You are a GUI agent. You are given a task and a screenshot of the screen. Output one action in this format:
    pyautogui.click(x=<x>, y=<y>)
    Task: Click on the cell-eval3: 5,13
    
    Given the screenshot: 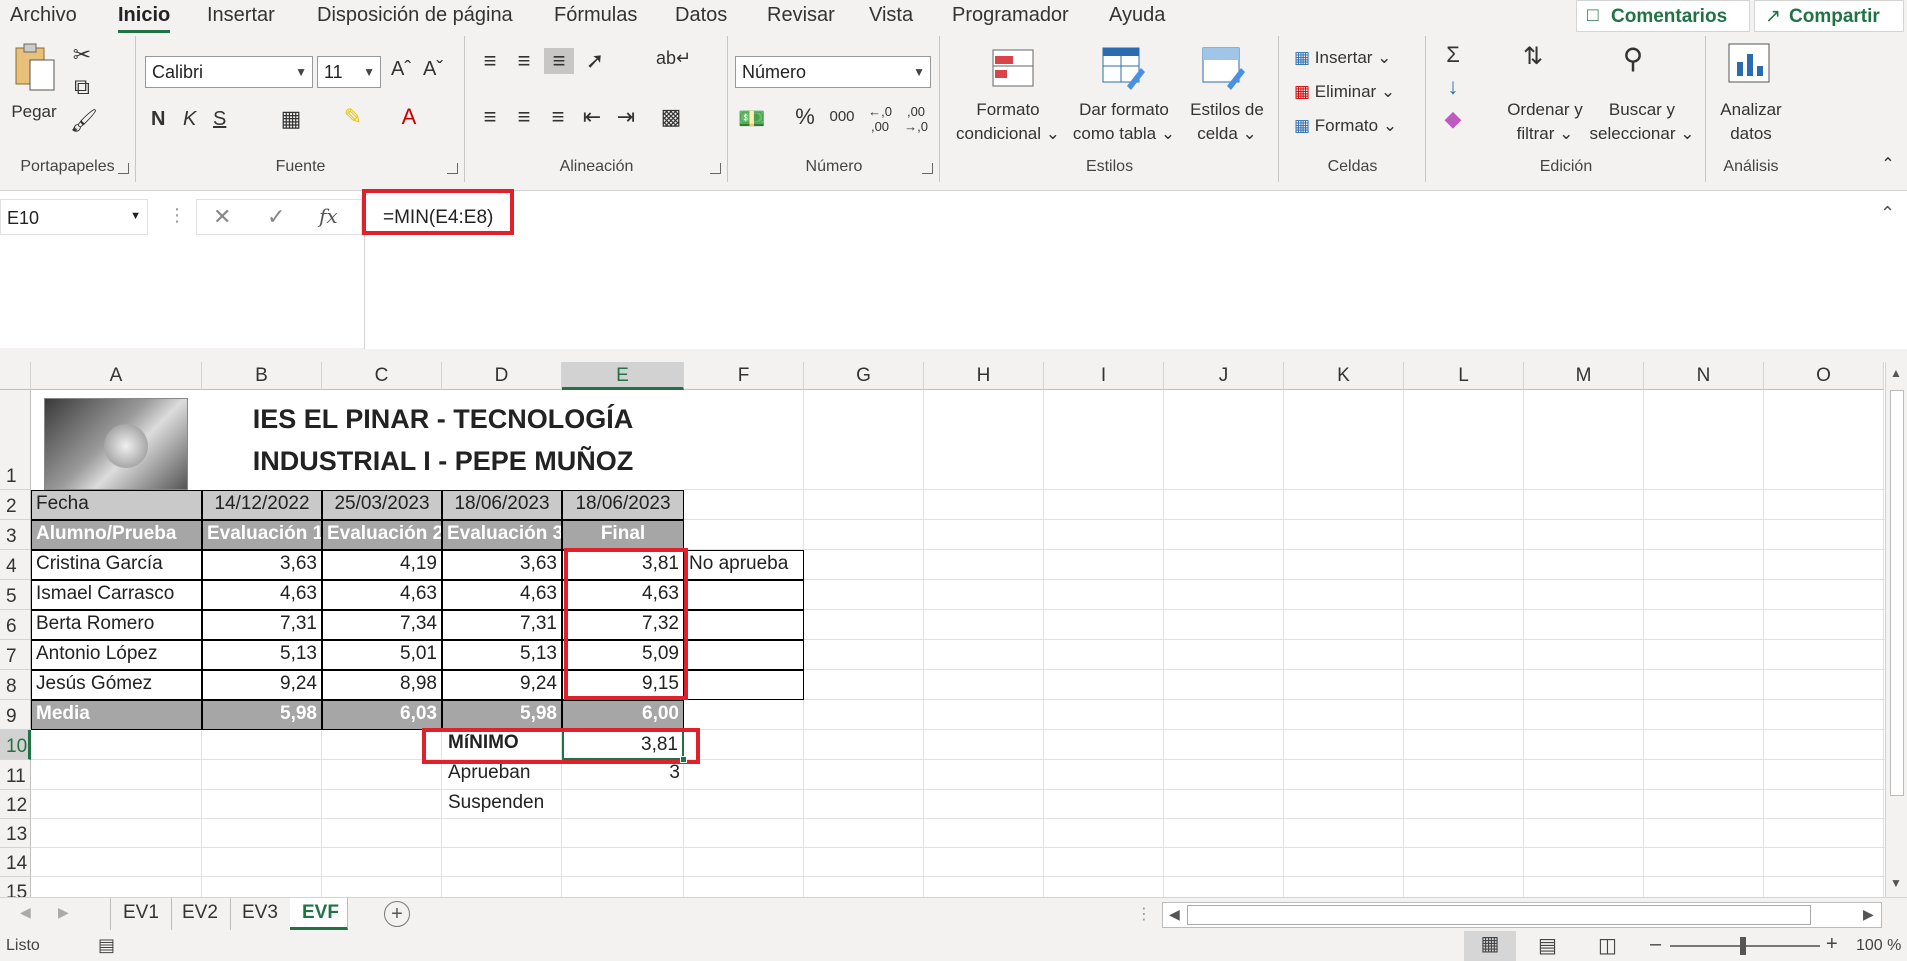 What is the action you would take?
    pyautogui.click(x=502, y=655)
    